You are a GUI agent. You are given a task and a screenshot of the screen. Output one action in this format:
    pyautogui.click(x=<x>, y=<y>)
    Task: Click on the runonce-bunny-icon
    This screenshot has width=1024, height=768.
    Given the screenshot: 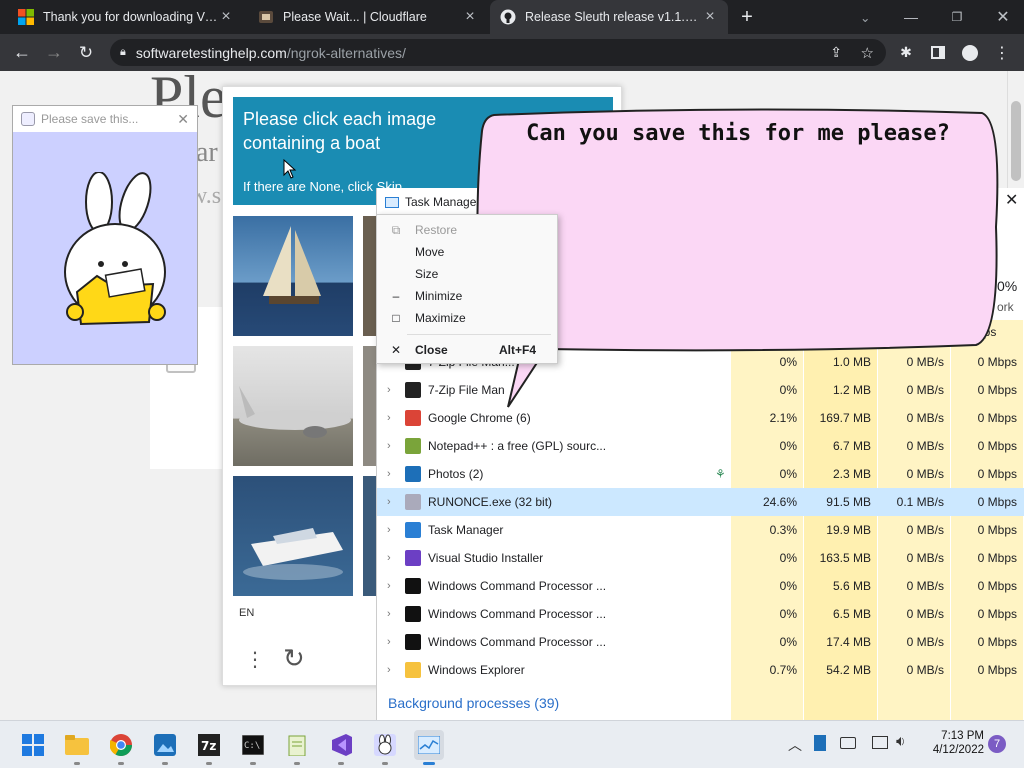 What is the action you would take?
    pyautogui.click(x=385, y=747)
    